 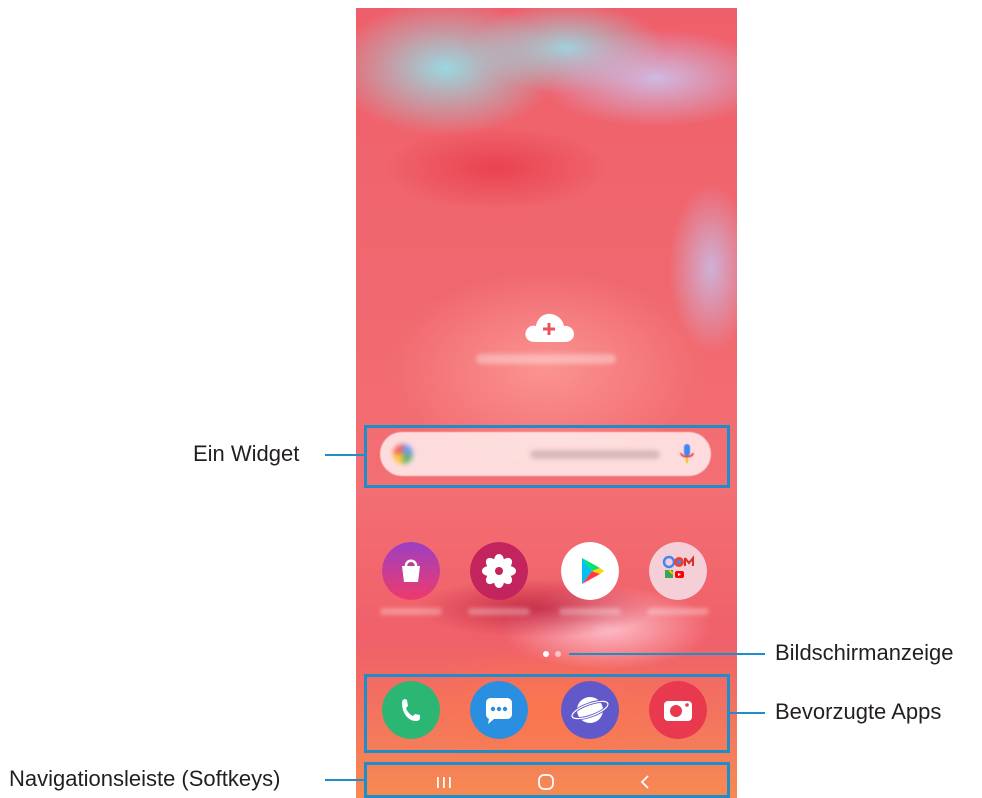 I want to click on navigation-bar-label: Navigationsleiste (Softkeys), so click(x=145, y=778).